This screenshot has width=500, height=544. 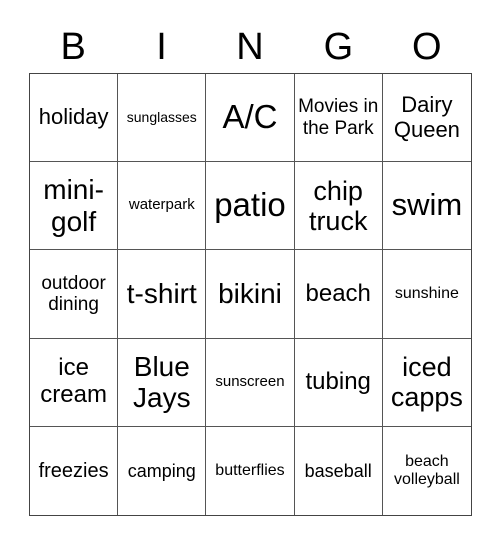 I want to click on bingo-cell: bikini, so click(x=250, y=294).